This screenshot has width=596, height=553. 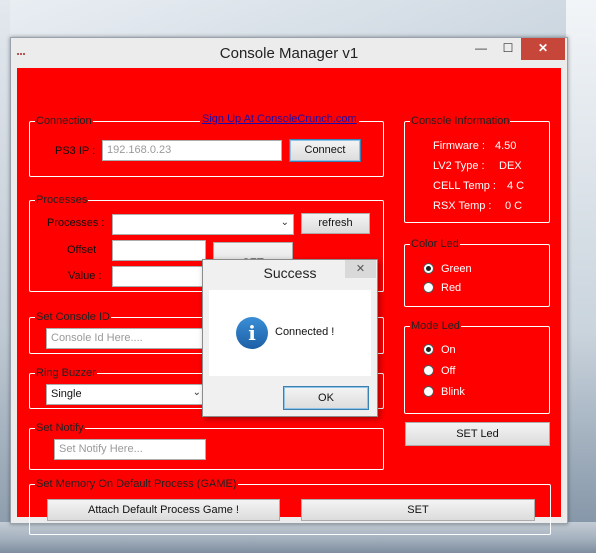 I want to click on console-info-legend: Console Information, so click(x=460, y=121).